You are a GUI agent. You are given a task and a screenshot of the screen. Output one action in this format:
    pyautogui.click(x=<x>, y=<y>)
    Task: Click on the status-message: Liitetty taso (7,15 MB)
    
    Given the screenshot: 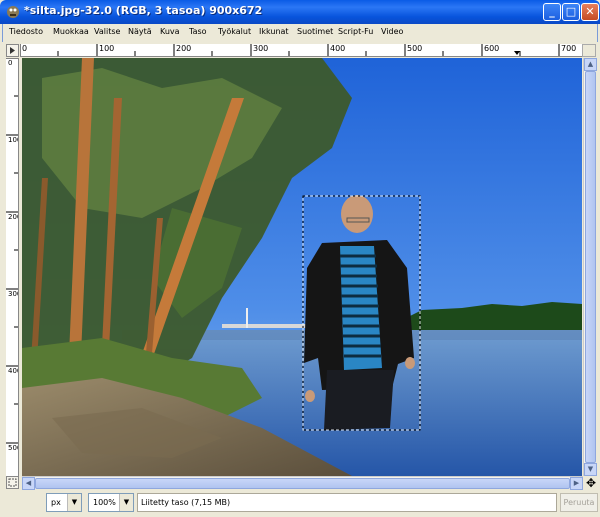 What is the action you would take?
    pyautogui.click(x=347, y=502)
    